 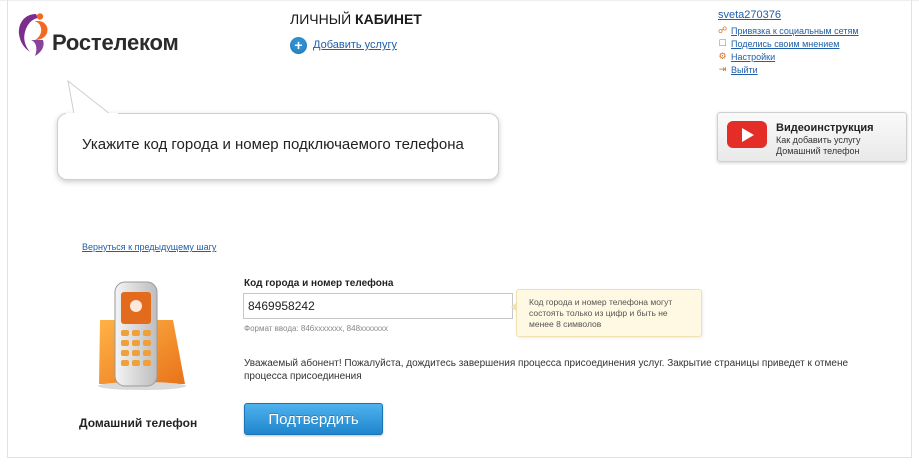 I want to click on page-title: ЛИЧНЫЙ КАБИНЕТ, so click(x=356, y=19).